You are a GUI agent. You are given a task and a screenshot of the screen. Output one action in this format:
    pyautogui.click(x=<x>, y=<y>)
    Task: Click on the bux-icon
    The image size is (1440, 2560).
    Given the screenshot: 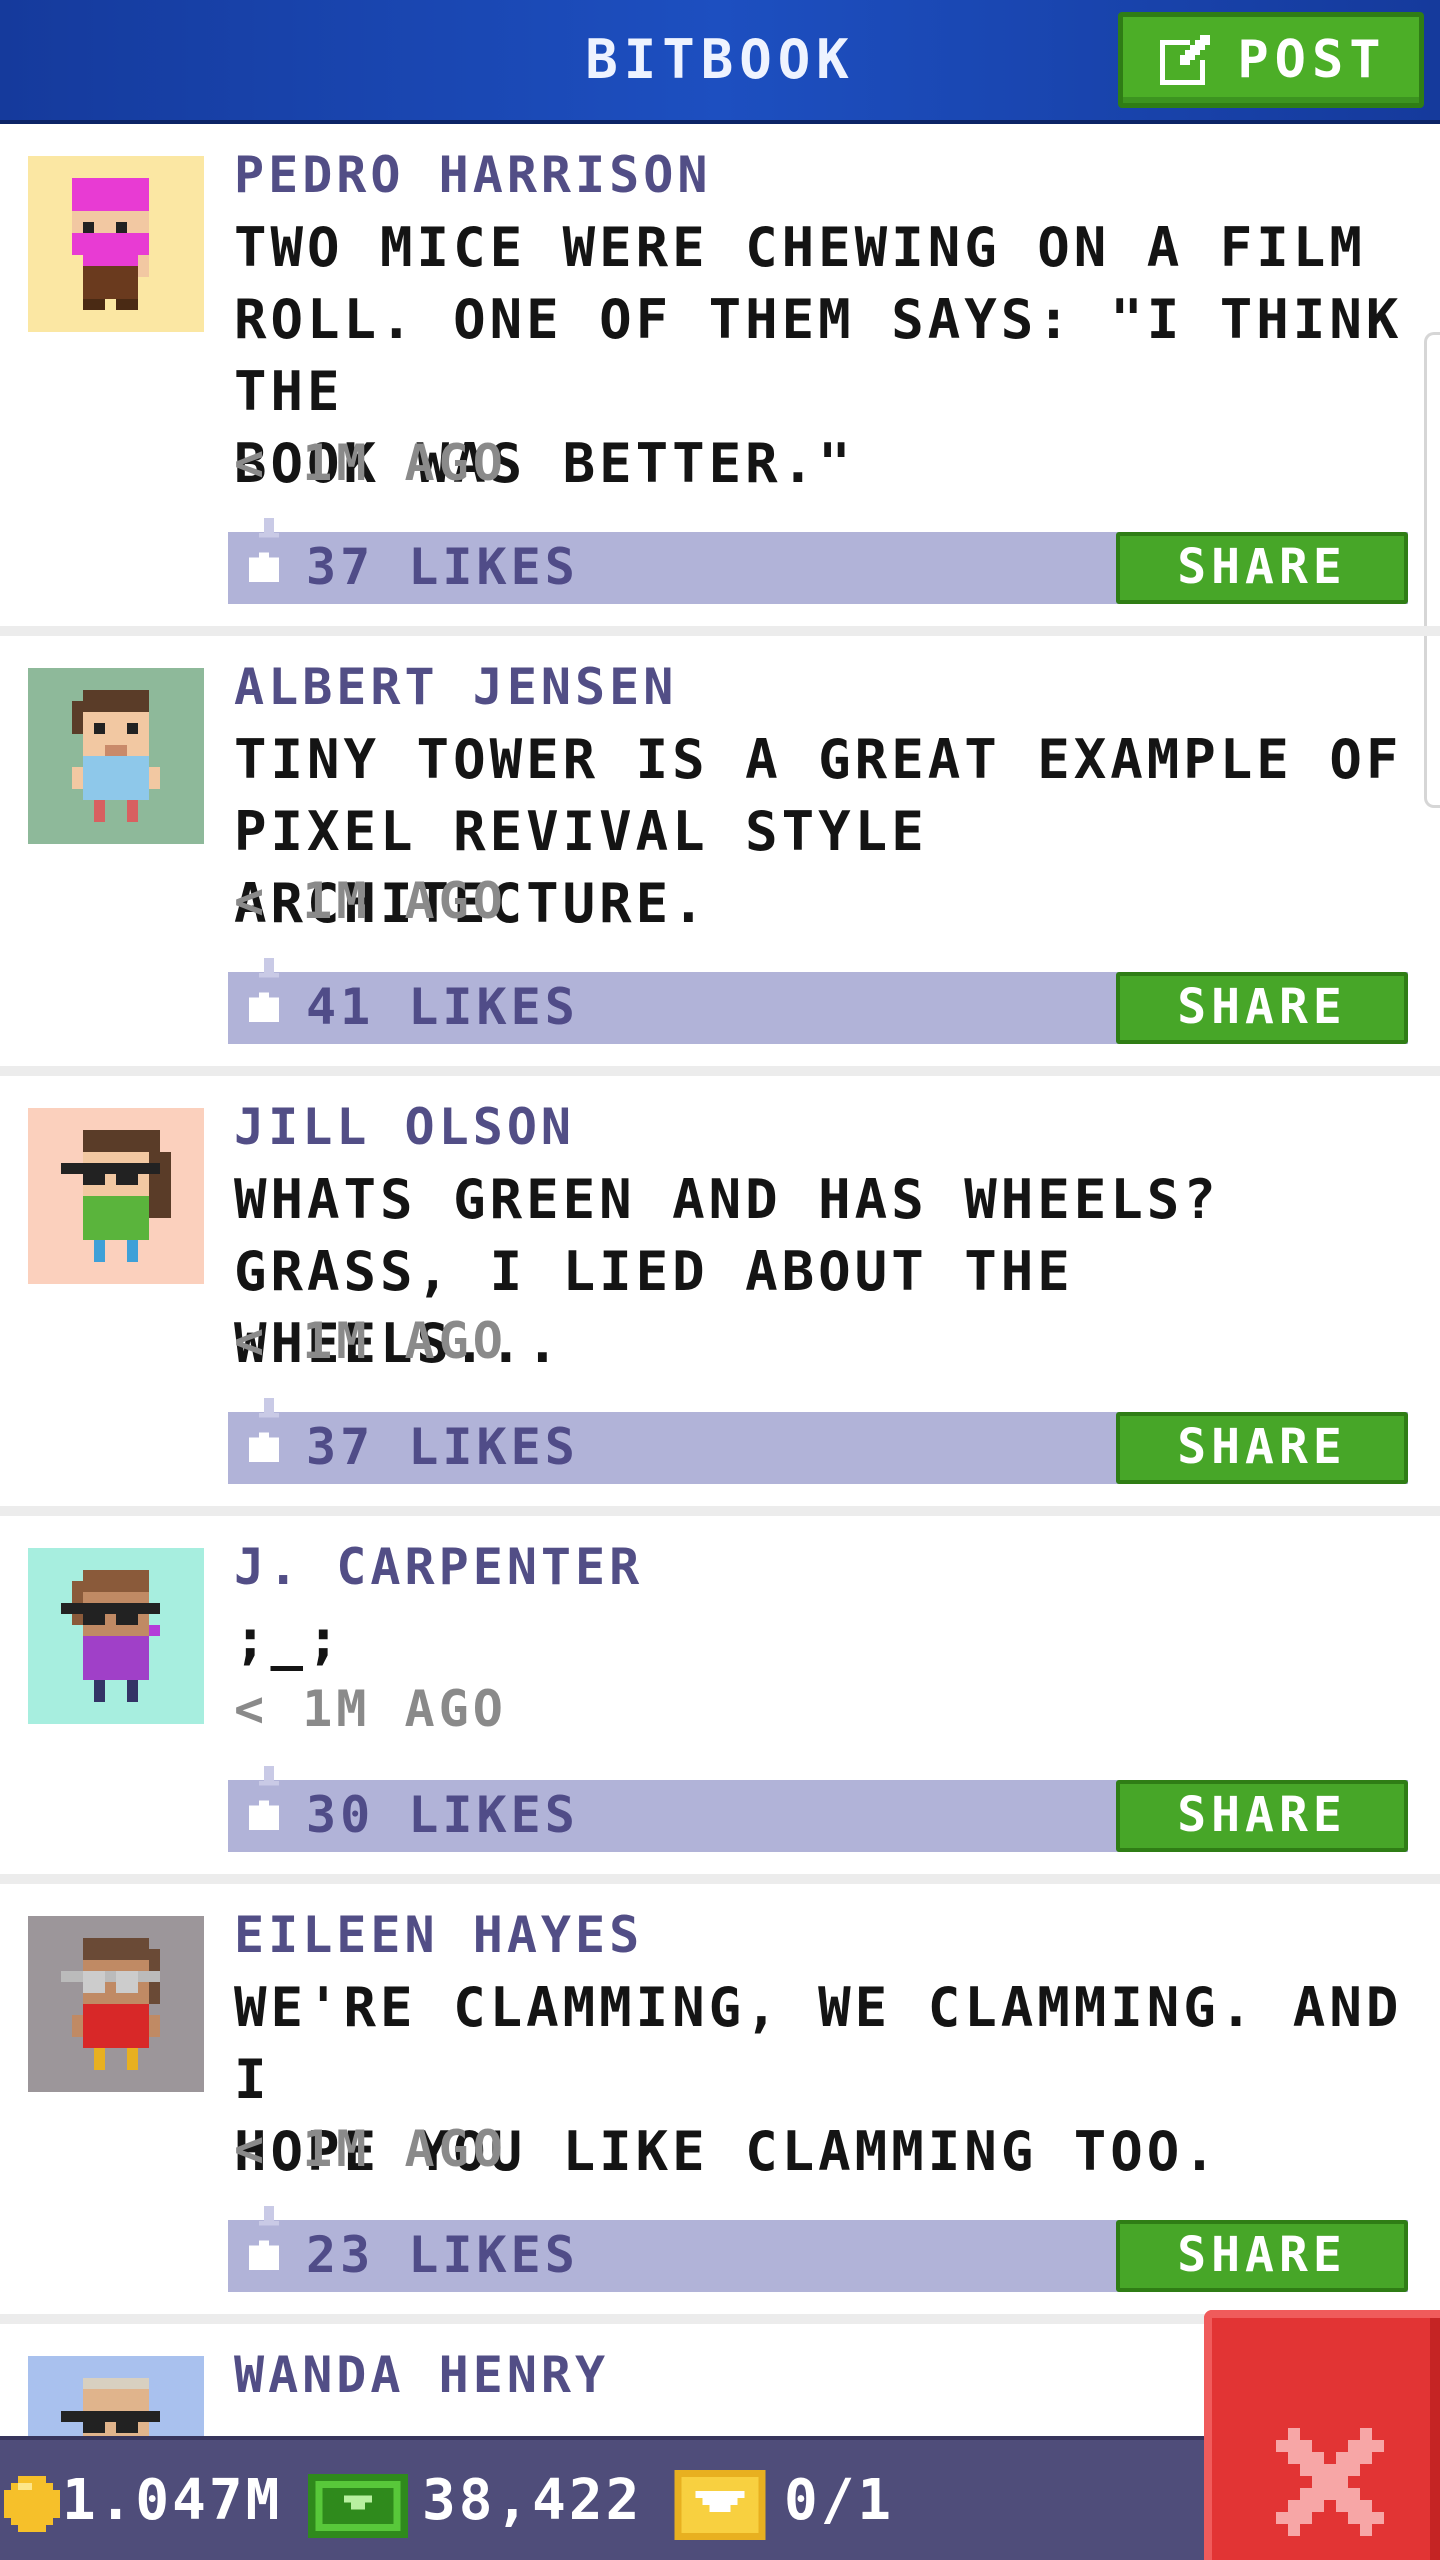 What is the action you would take?
    pyautogui.click(x=358, y=2506)
    